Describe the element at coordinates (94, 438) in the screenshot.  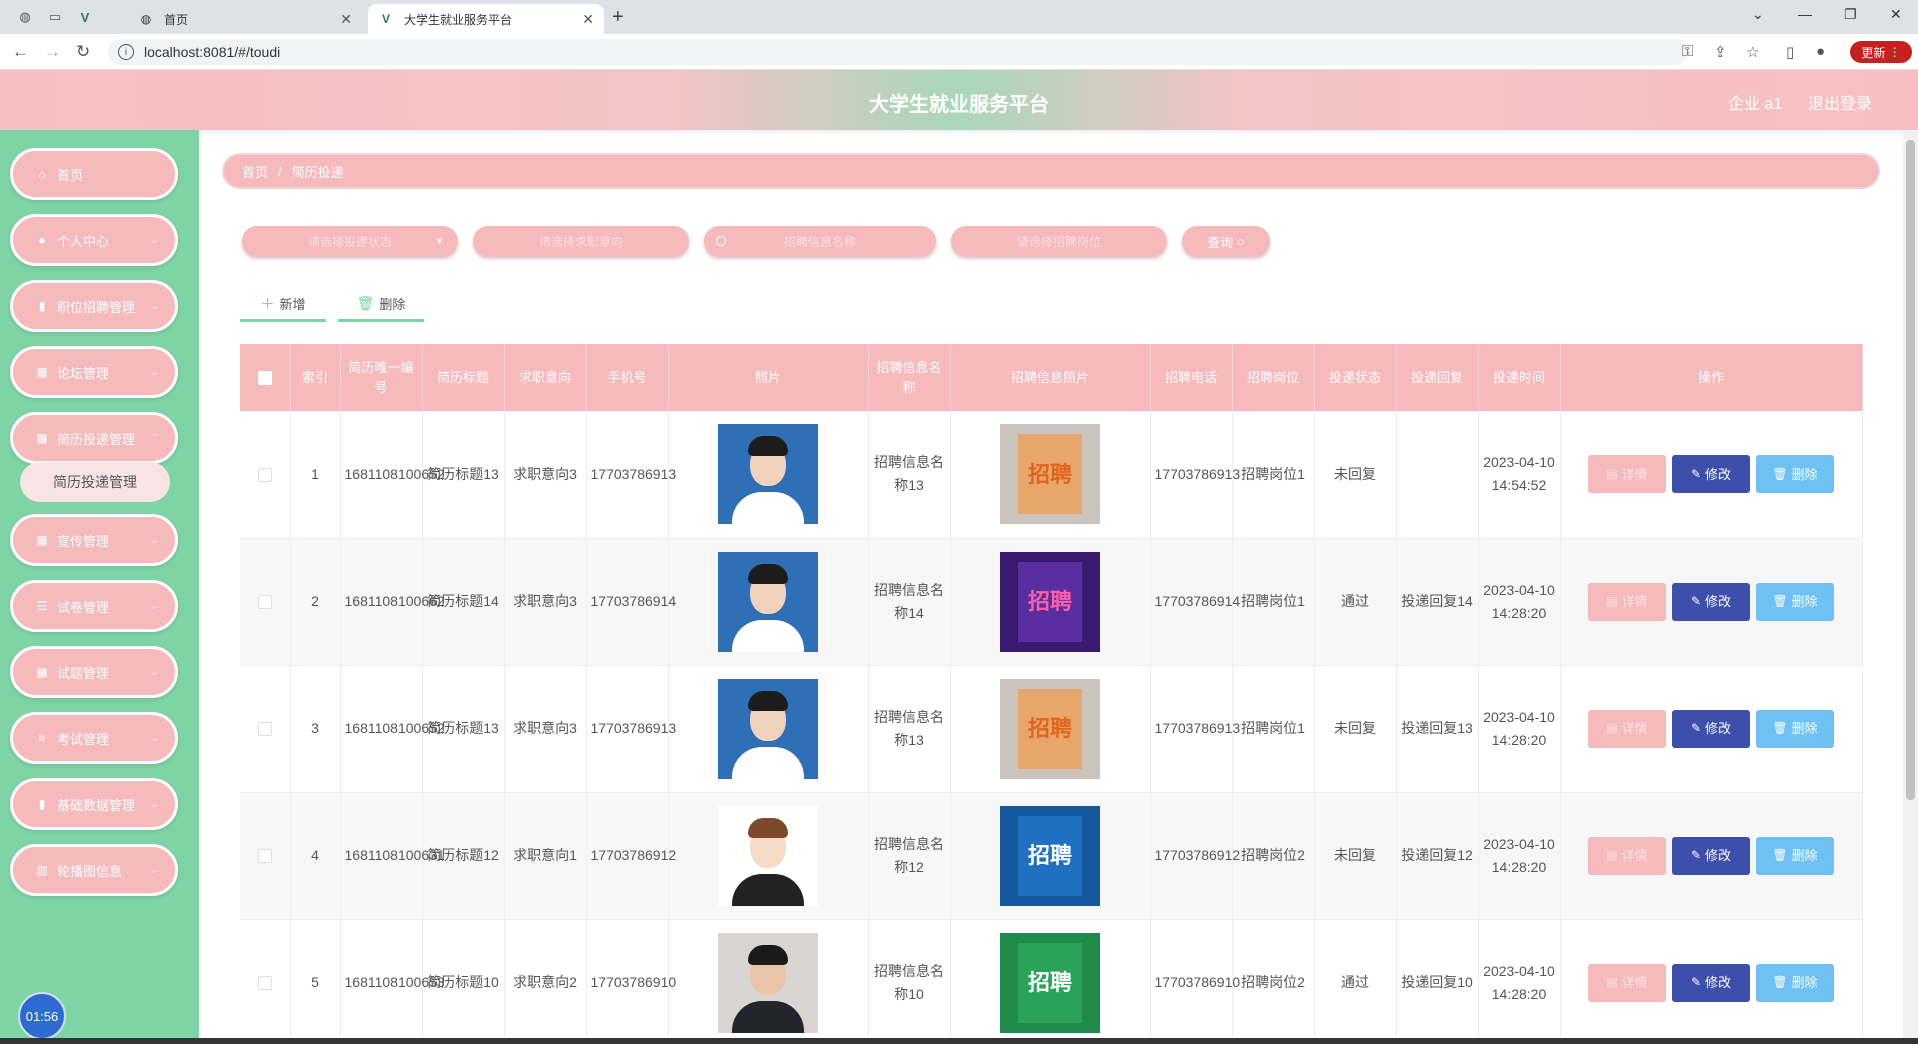
I see `sidebar-item-resume: ▦ 简历投递管理 ⌃` at that location.